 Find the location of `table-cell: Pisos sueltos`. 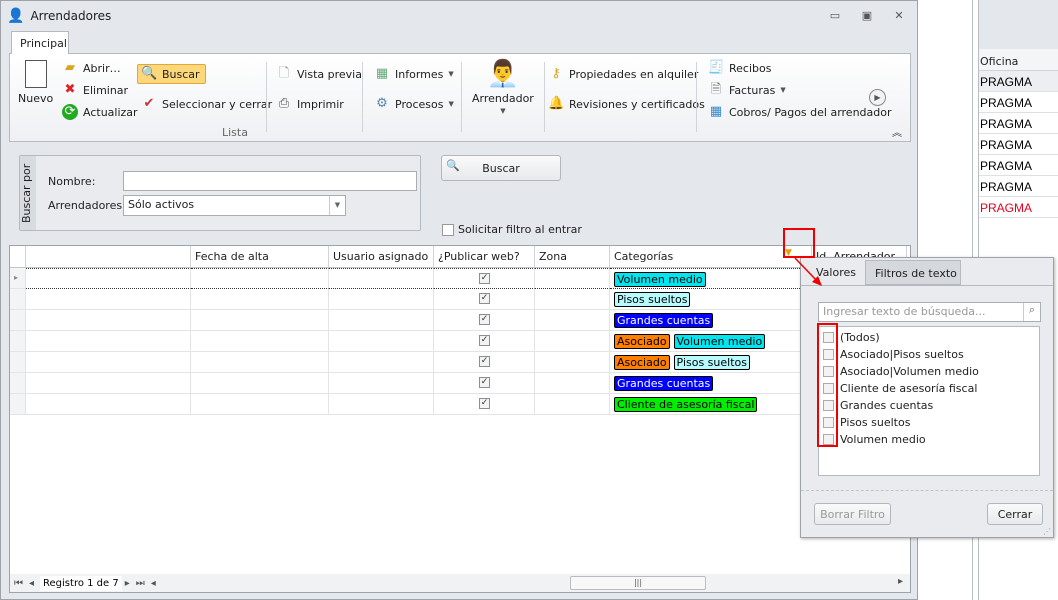

table-cell: Pisos sueltos is located at coordinates (711, 299).